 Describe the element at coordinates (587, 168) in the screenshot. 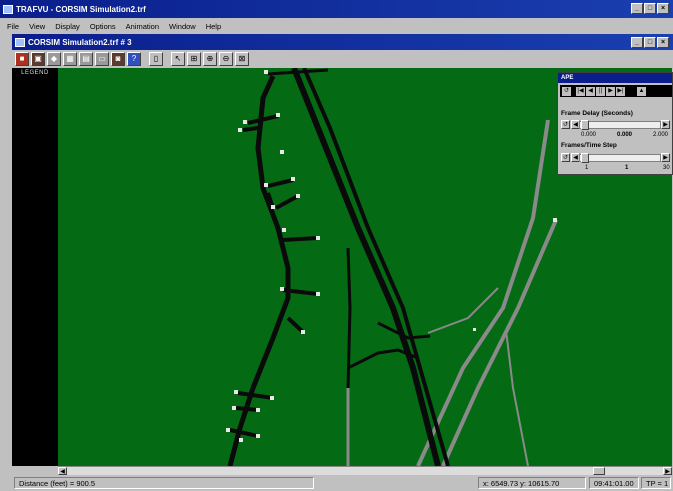

I see `frames-per-step-min: 1` at that location.